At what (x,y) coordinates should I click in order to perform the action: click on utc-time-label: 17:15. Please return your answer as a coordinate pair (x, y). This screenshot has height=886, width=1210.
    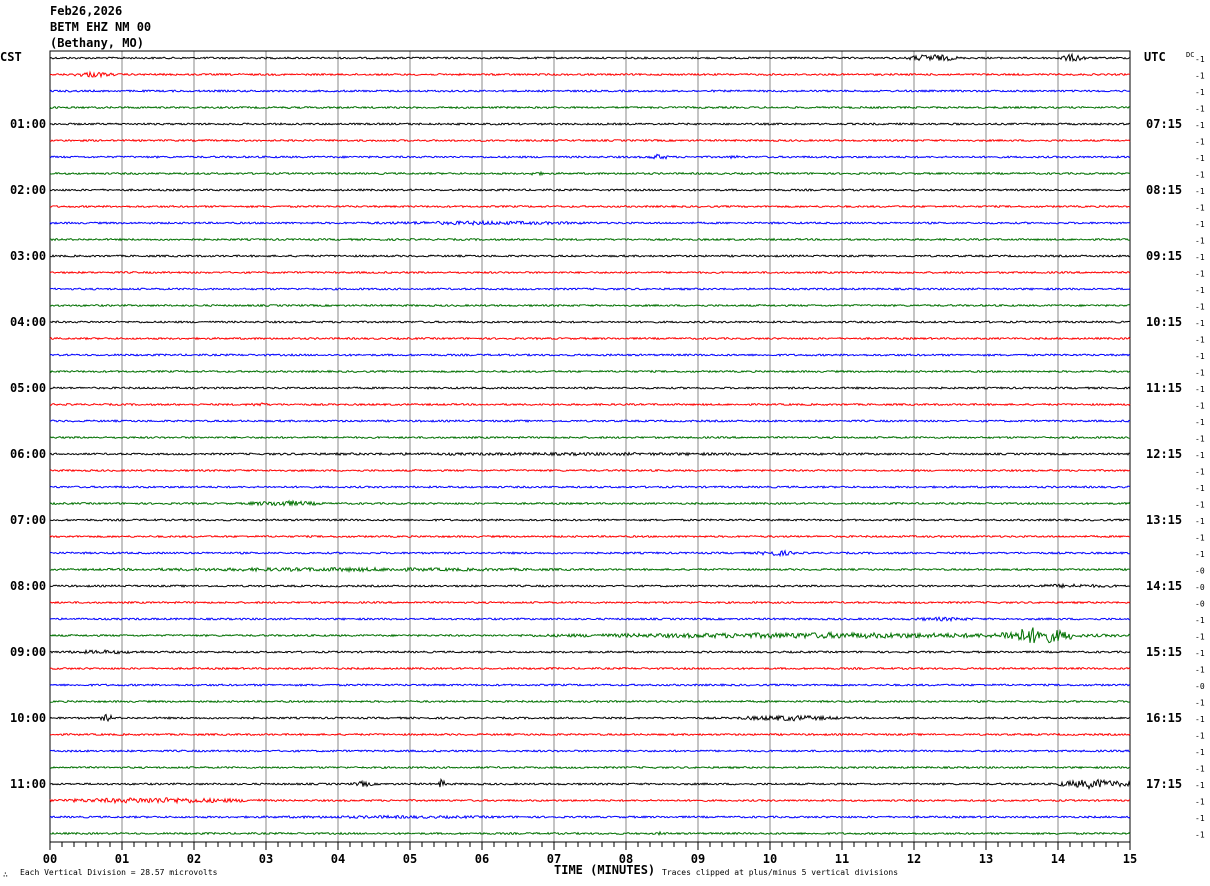
    Looking at the image, I should click on (1164, 784).